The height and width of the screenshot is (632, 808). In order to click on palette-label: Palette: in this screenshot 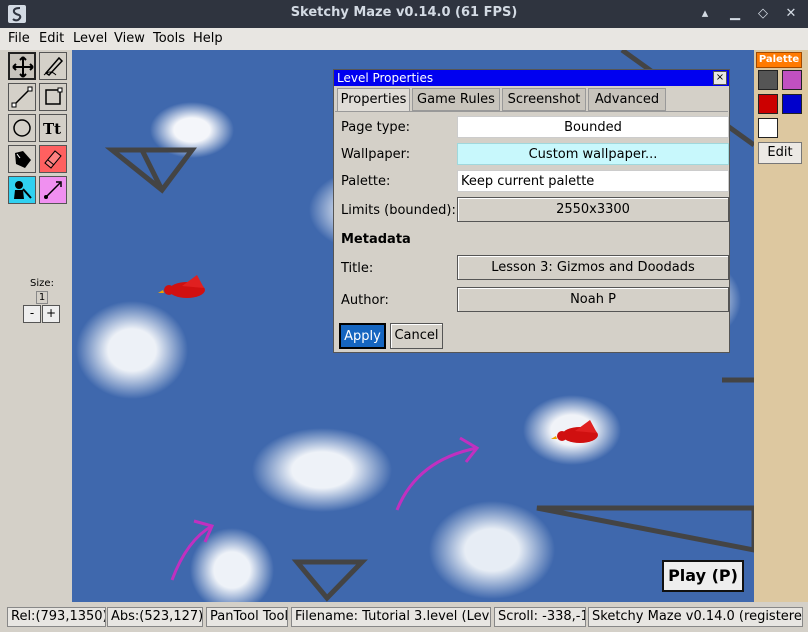, I will do `click(366, 181)`.